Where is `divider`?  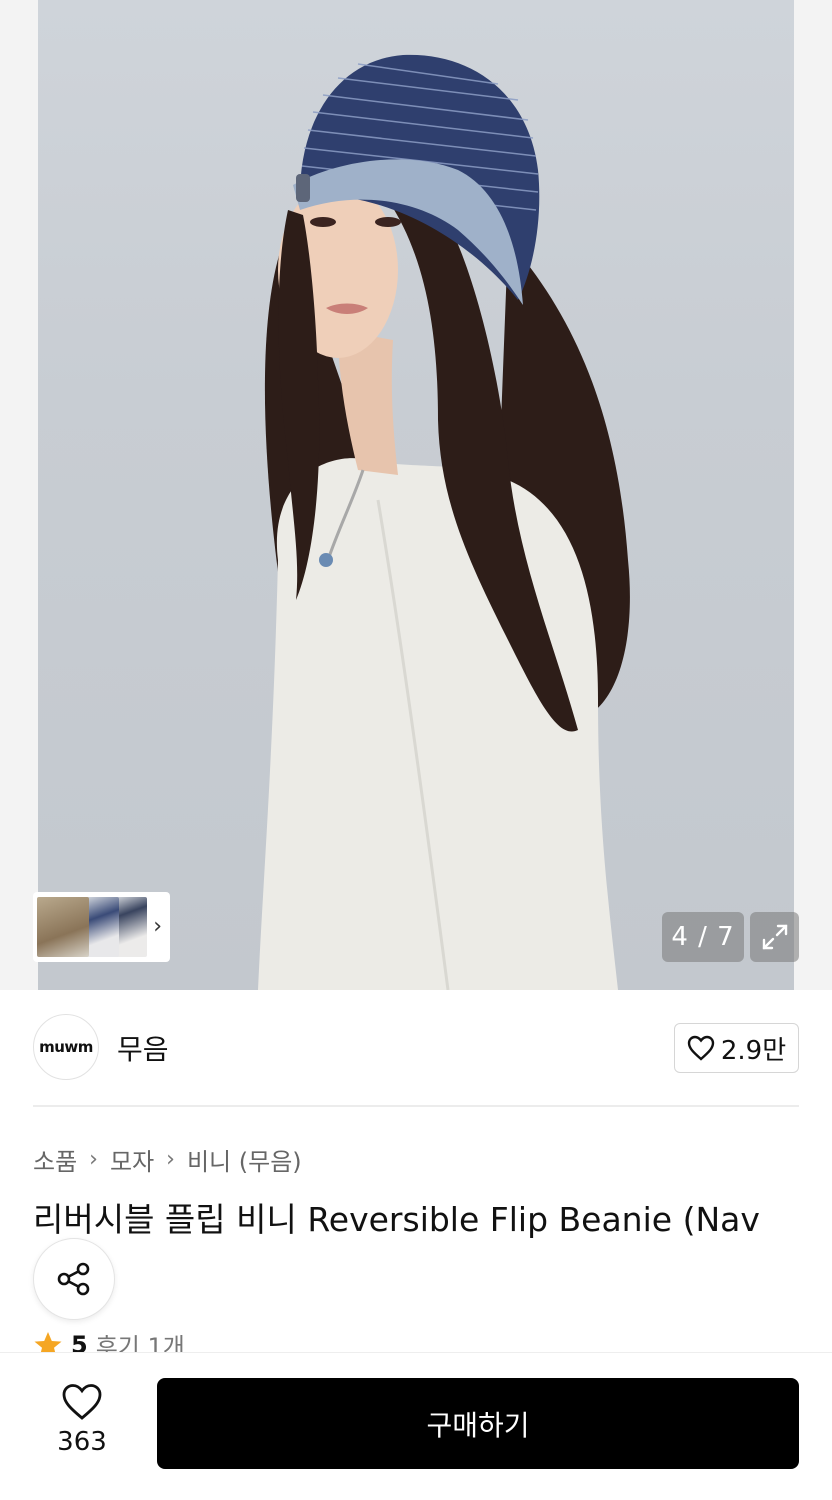 divider is located at coordinates (416, 1106).